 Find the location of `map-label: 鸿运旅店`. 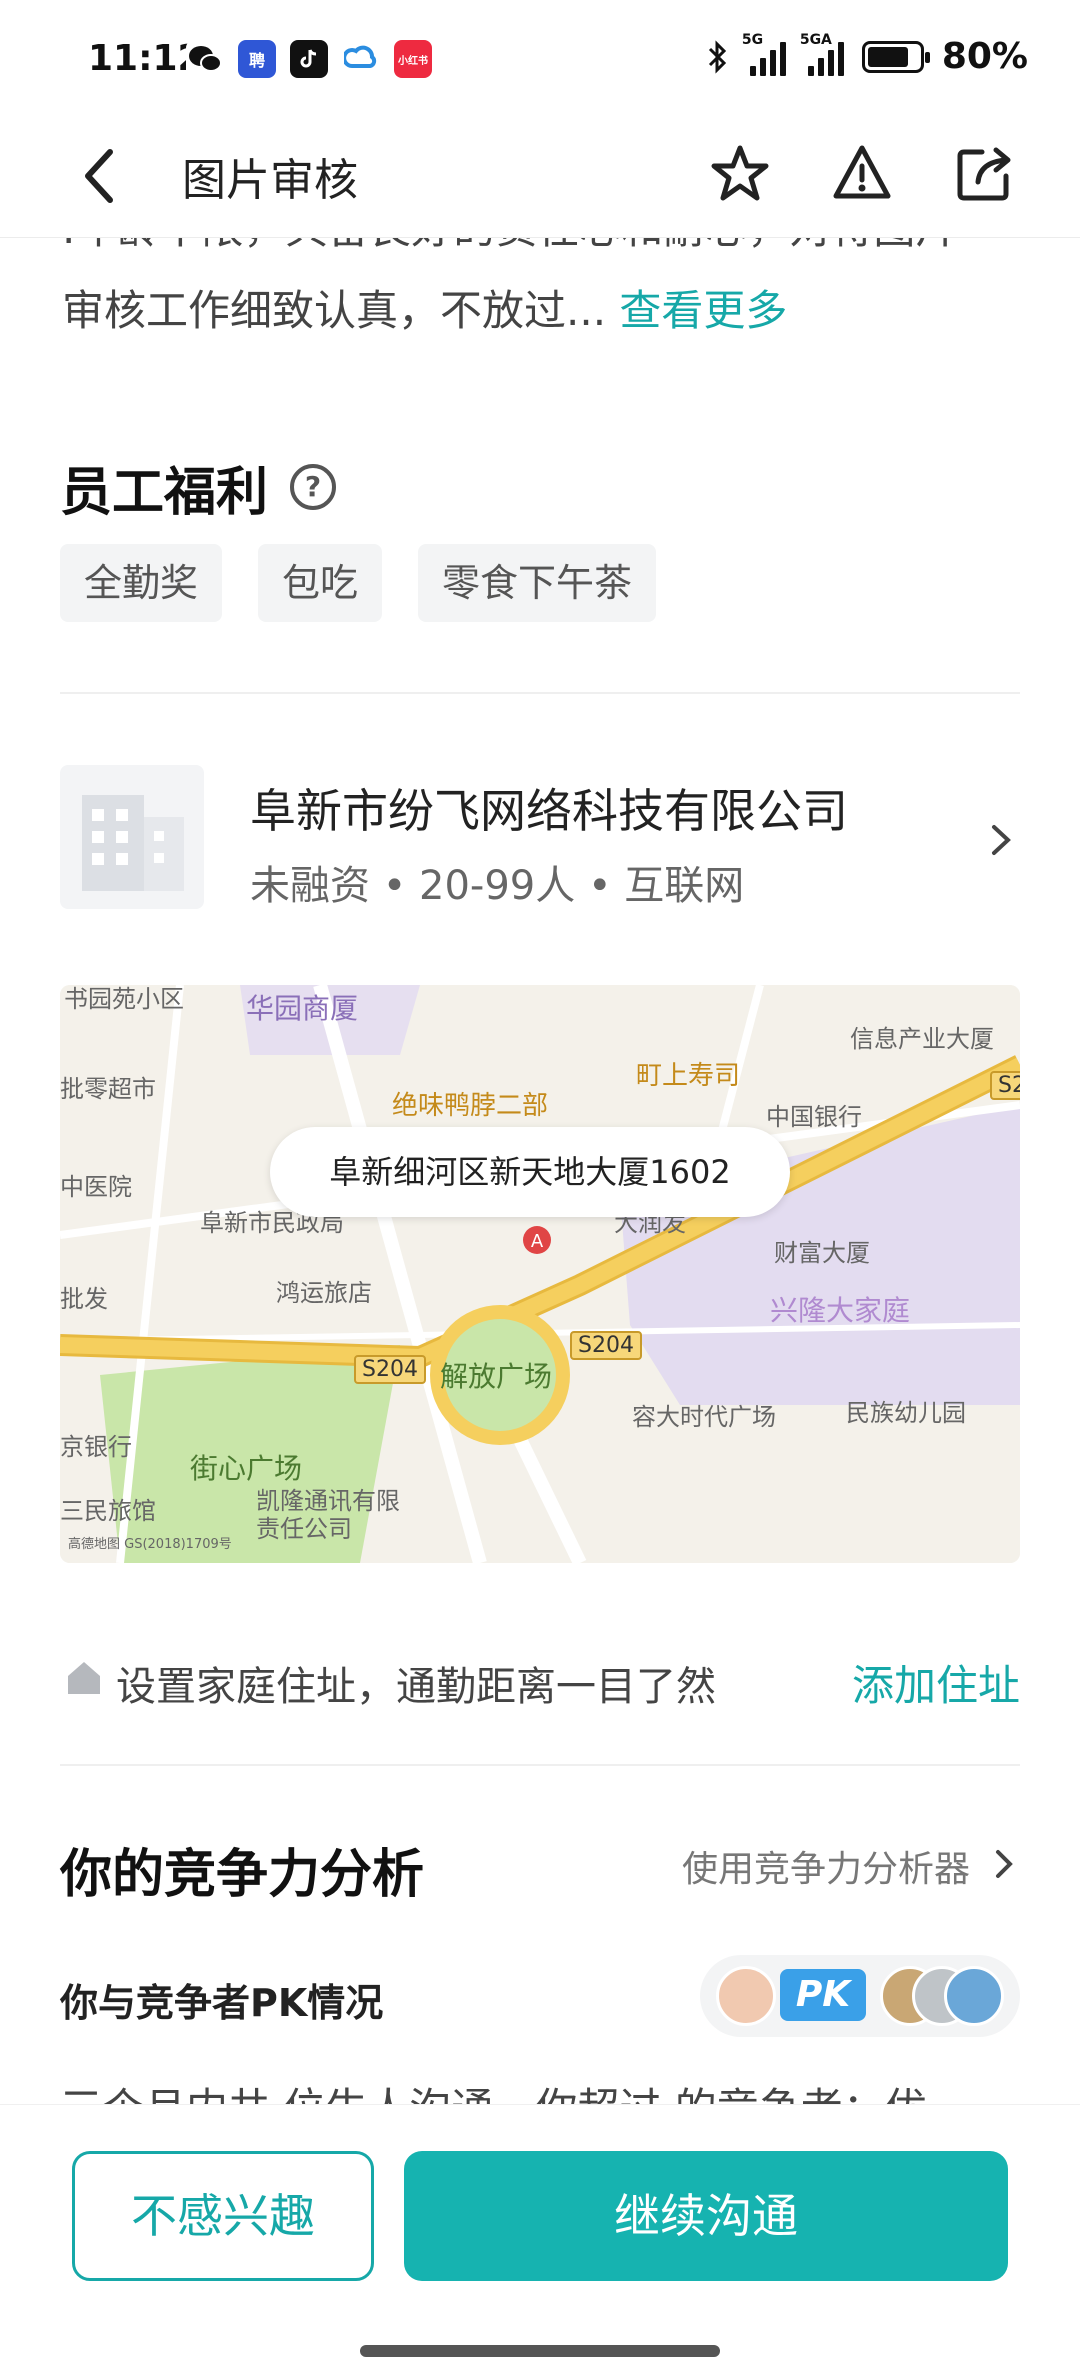

map-label: 鸿运旅店 is located at coordinates (324, 1293).